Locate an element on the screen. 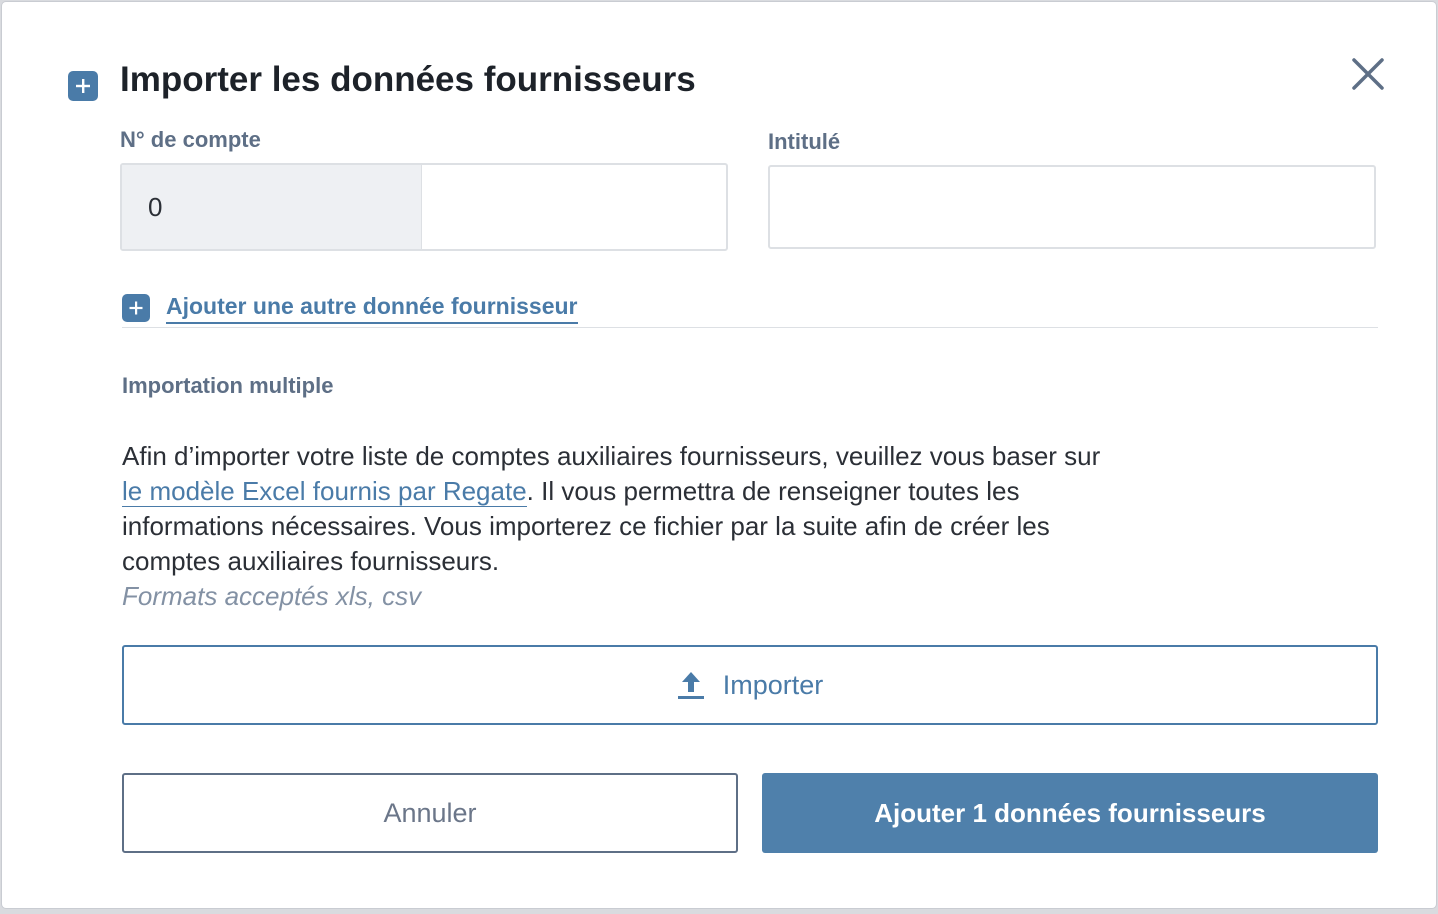 Image resolution: width=1438 pixels, height=914 pixels. close-button is located at coordinates (1368, 74).